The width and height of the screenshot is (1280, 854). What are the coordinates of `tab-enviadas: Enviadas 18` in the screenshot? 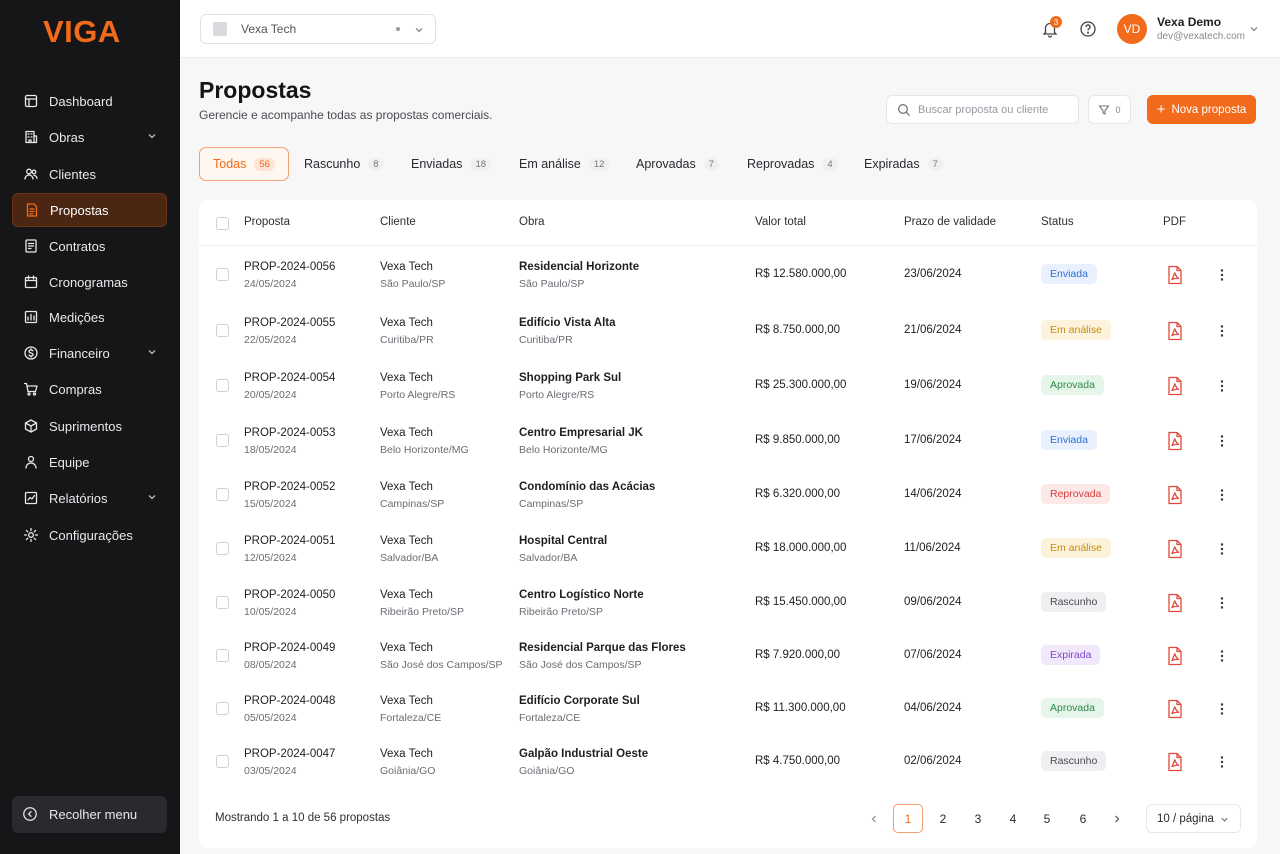 It's located at (451, 164).